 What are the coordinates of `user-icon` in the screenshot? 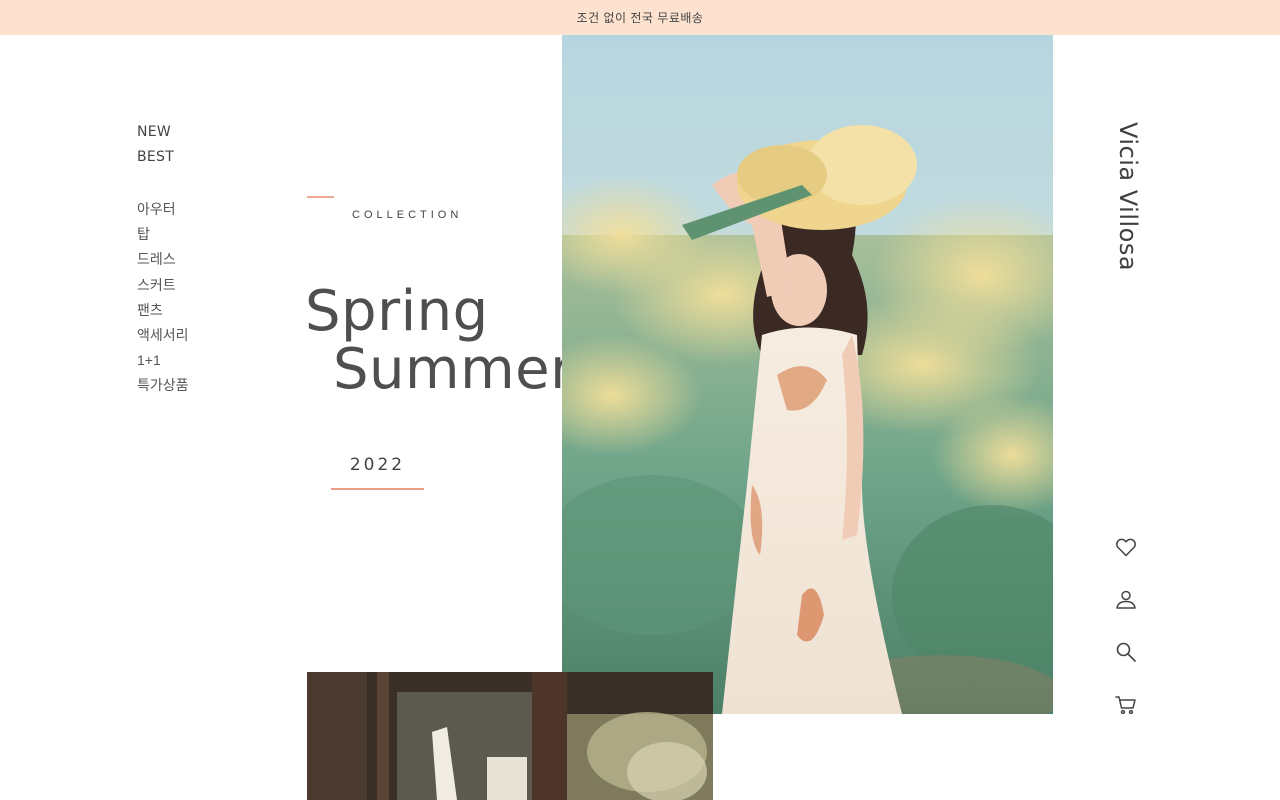 It's located at (1126, 599).